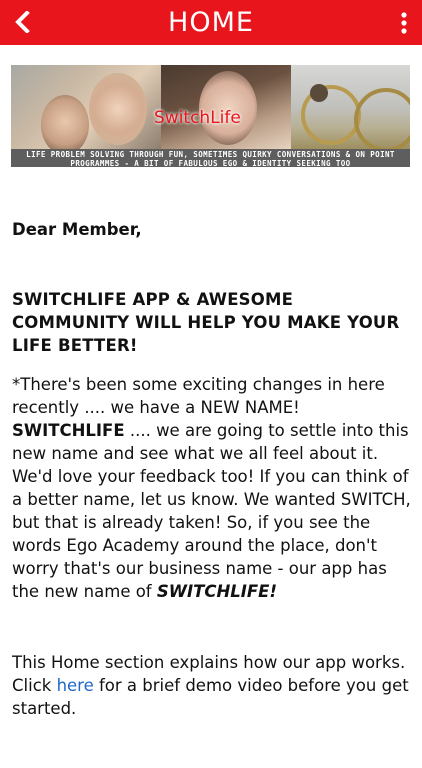  I want to click on banner-photo-collage, so click(210, 107).